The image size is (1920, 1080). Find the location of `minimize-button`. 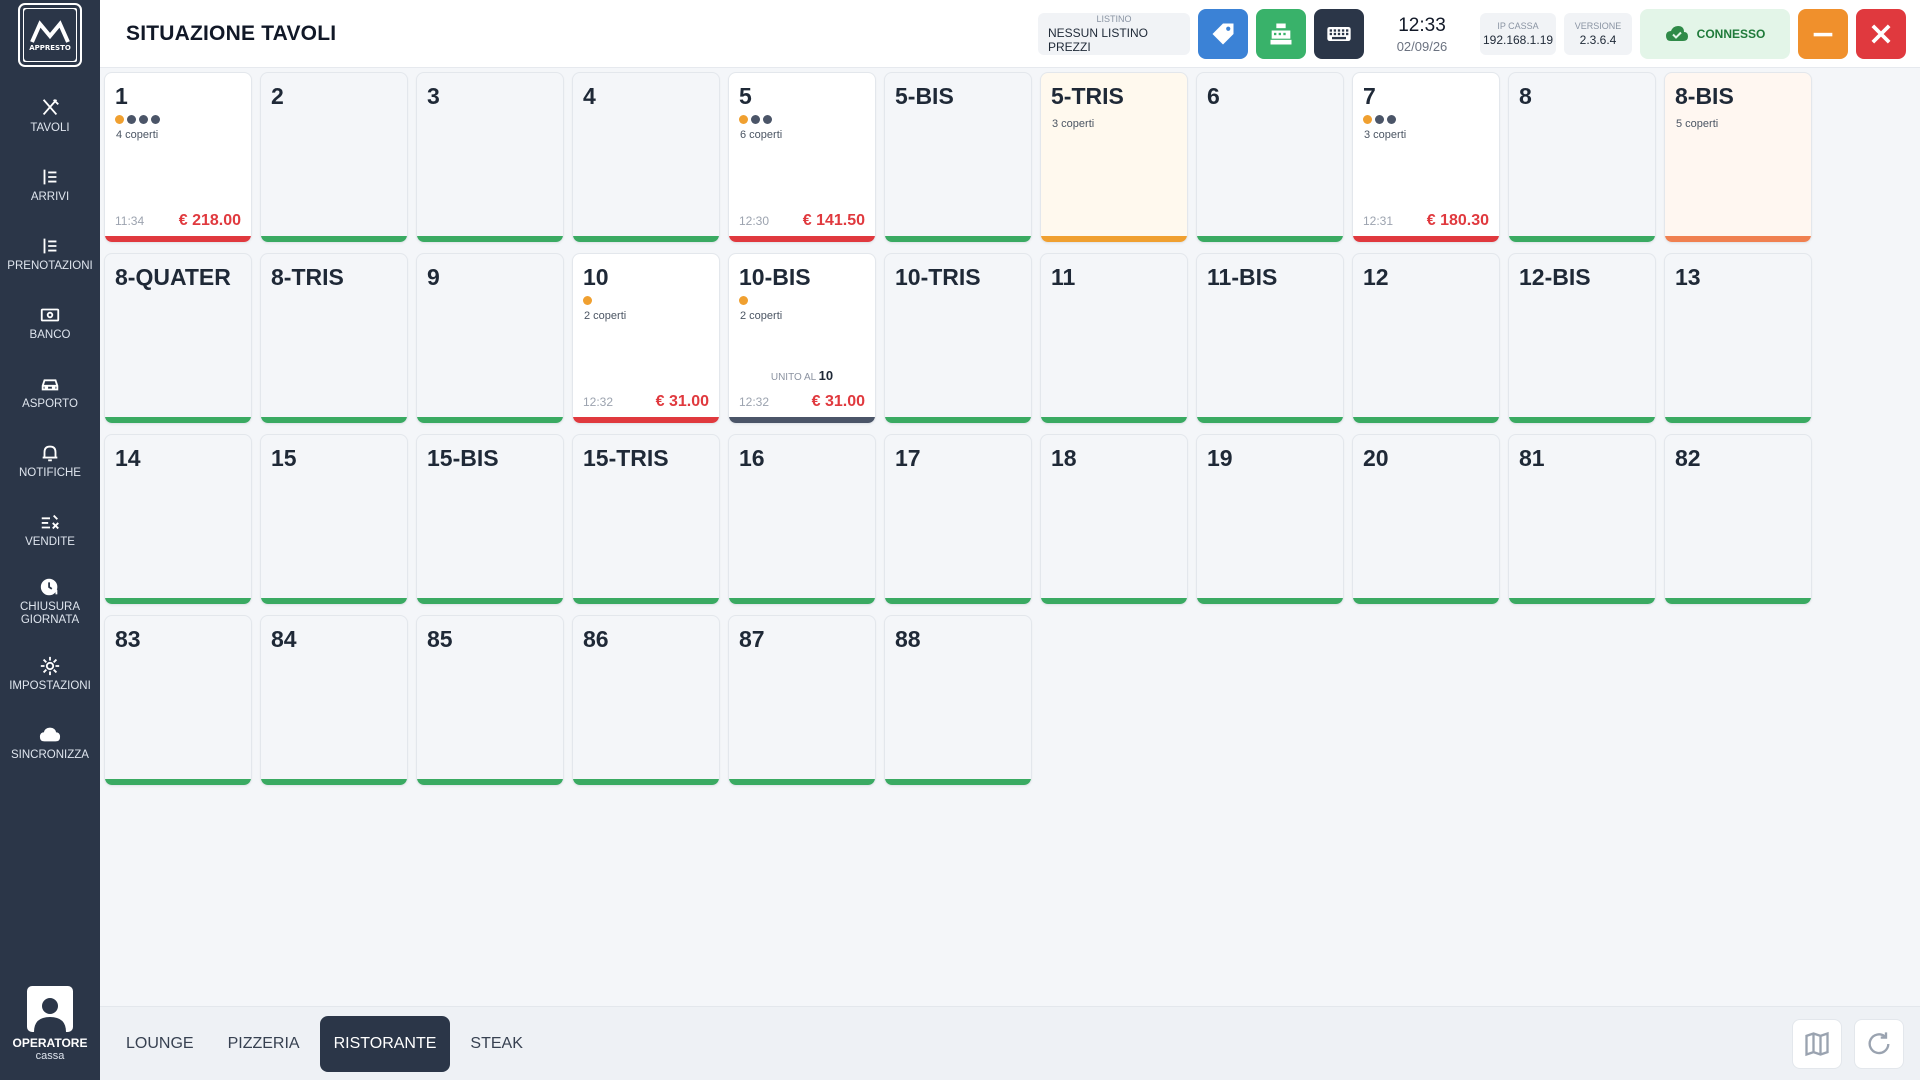

minimize-button is located at coordinates (1823, 34).